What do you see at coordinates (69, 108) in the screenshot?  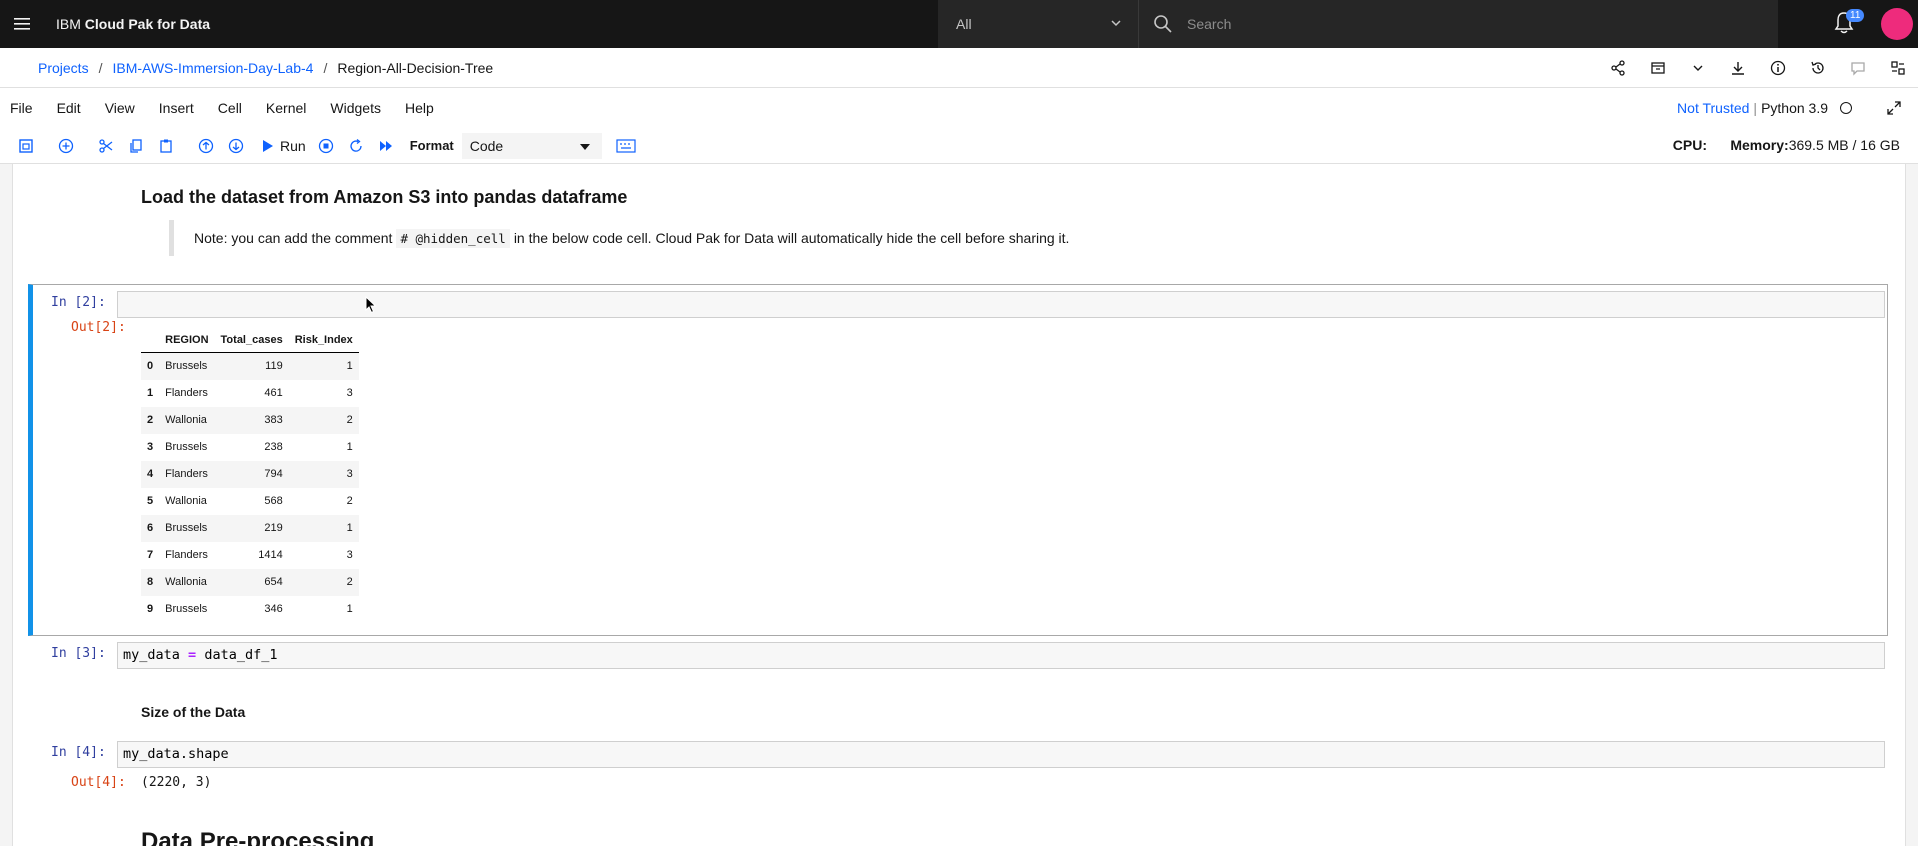 I see `menu-edit: Edit` at bounding box center [69, 108].